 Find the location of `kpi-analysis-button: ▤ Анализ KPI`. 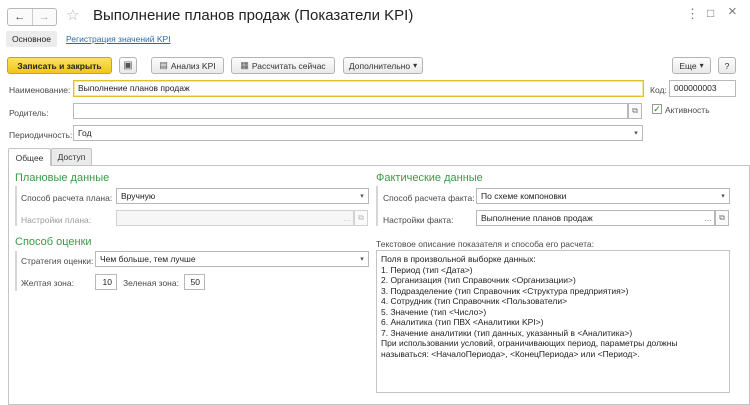

kpi-analysis-button: ▤ Анализ KPI is located at coordinates (187, 65).